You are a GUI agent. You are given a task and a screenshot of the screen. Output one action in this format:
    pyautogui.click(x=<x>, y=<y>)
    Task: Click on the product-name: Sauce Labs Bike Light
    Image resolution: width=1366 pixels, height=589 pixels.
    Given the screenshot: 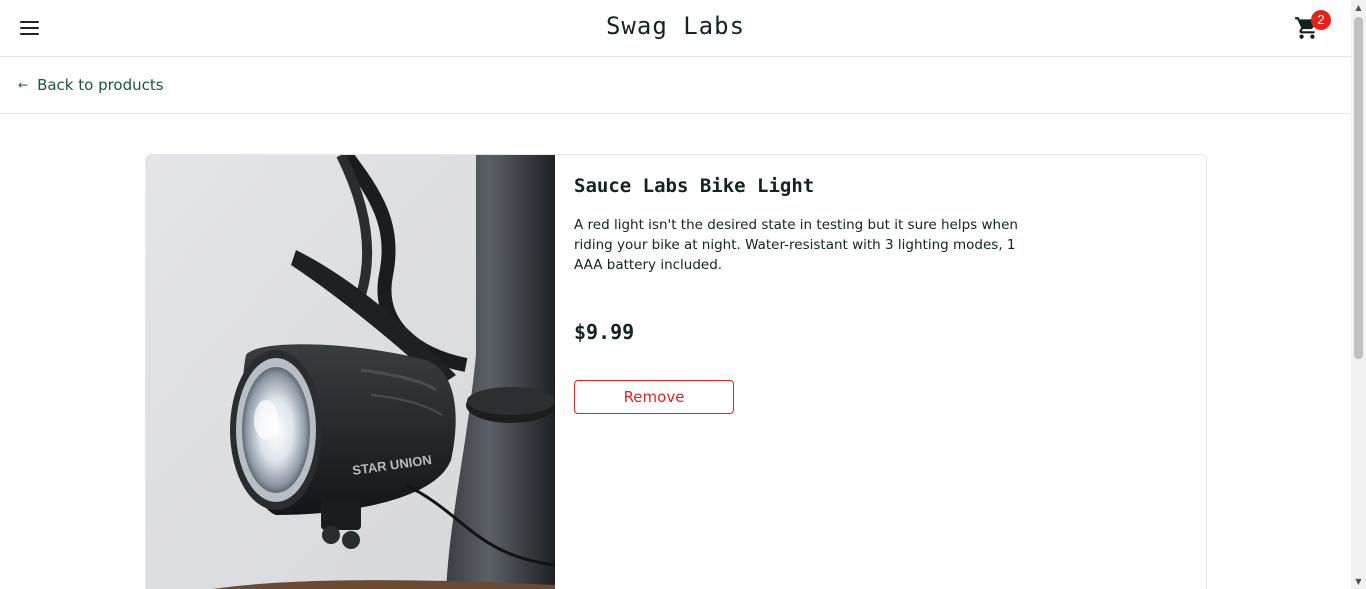 What is the action you would take?
    pyautogui.click(x=694, y=186)
    